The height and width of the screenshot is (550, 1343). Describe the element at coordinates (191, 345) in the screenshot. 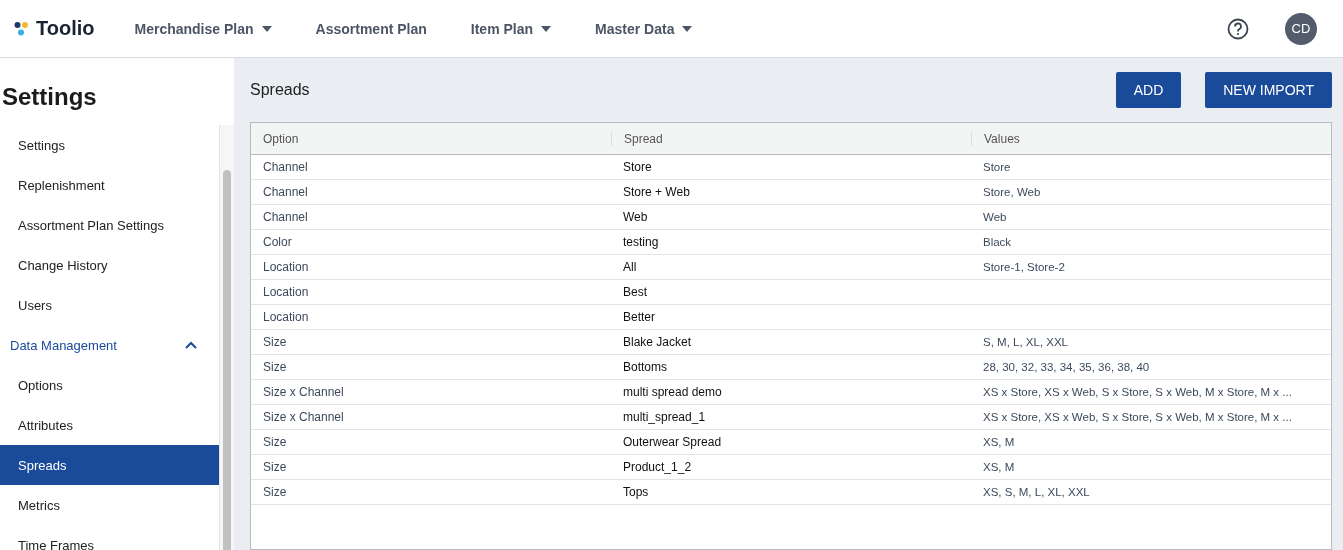

I see `chevron-icon` at that location.